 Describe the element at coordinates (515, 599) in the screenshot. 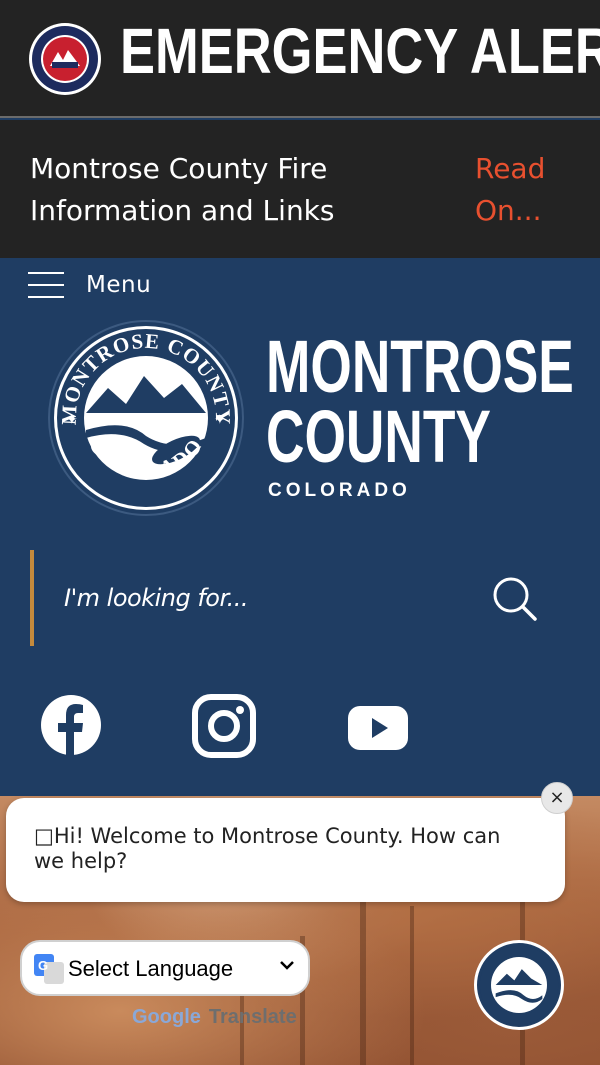

I see `search-icon` at that location.